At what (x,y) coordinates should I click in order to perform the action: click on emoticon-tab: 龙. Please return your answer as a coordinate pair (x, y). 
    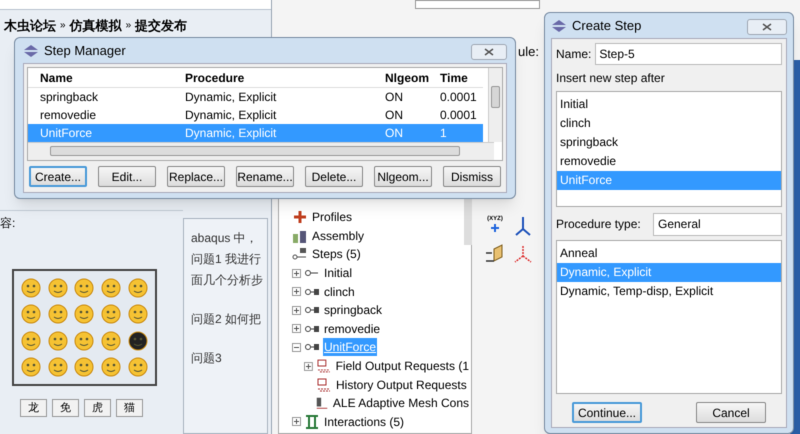
    Looking at the image, I should click on (33, 408).